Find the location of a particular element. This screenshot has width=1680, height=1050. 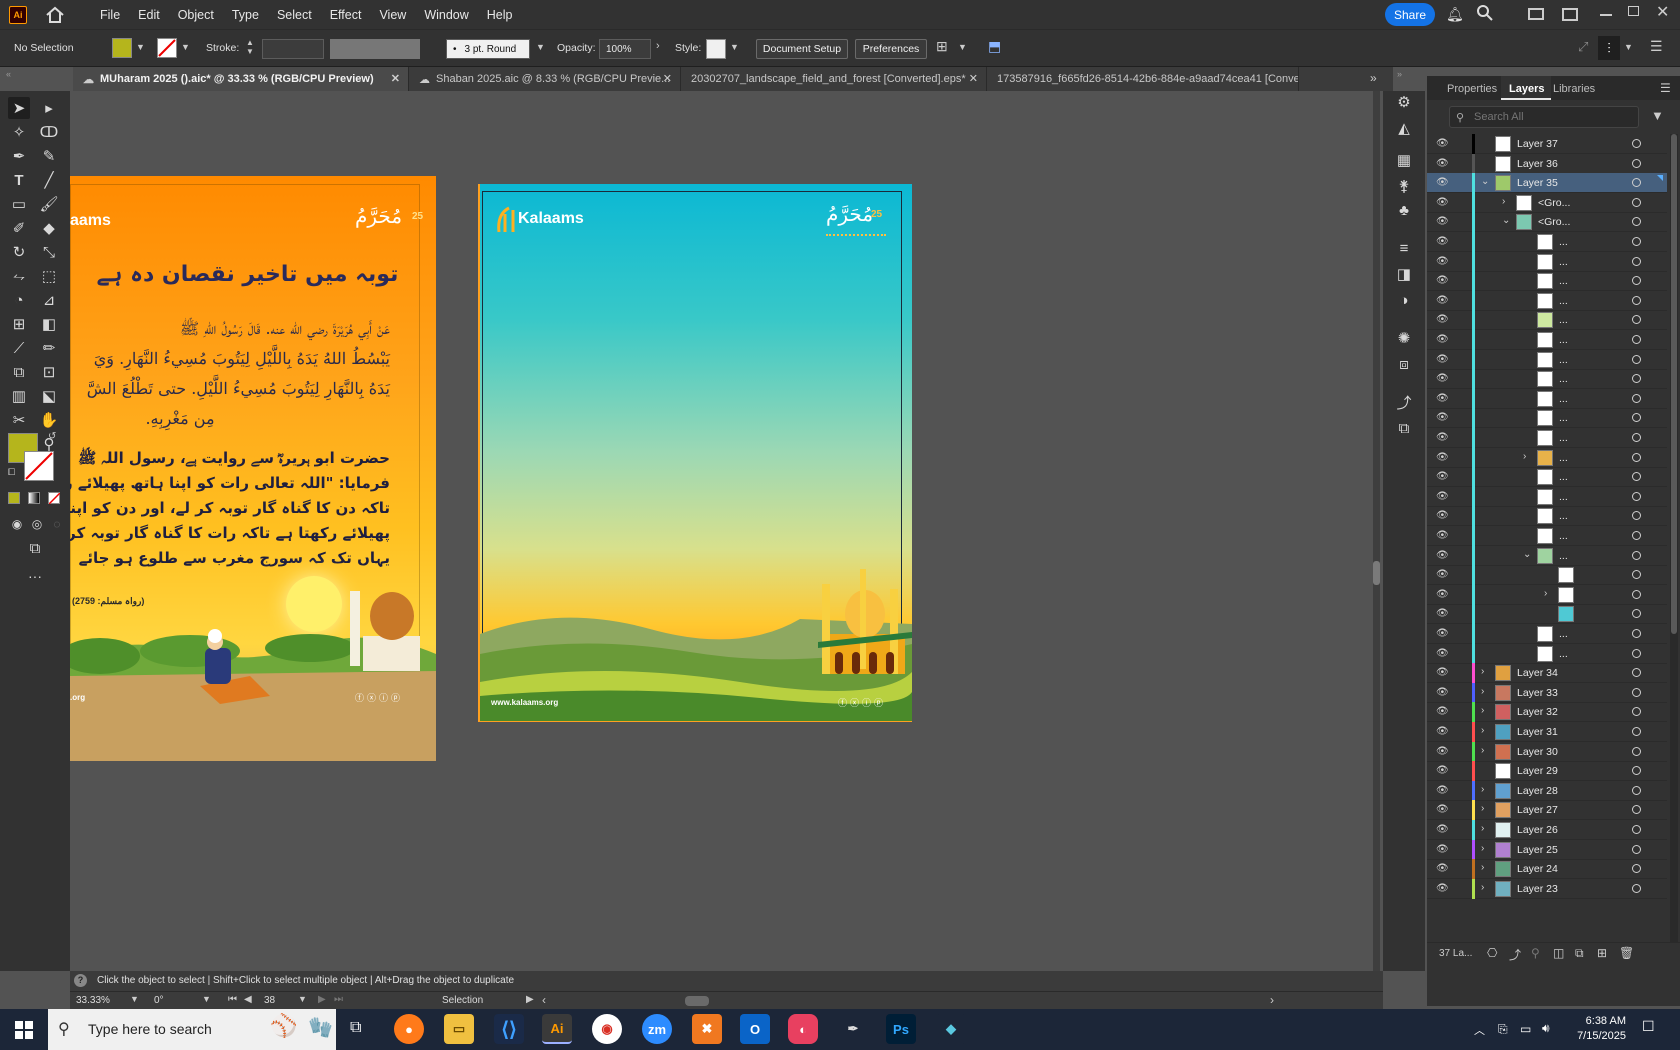

column-graph-tool-icon: ▥ is located at coordinates (19, 396).